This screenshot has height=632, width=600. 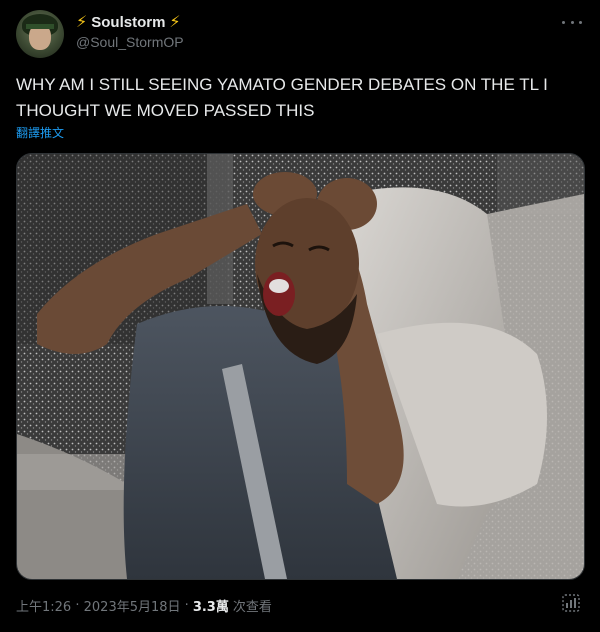 What do you see at coordinates (132, 605) in the screenshot?
I see `tweet-date: 2023年5月18日` at bounding box center [132, 605].